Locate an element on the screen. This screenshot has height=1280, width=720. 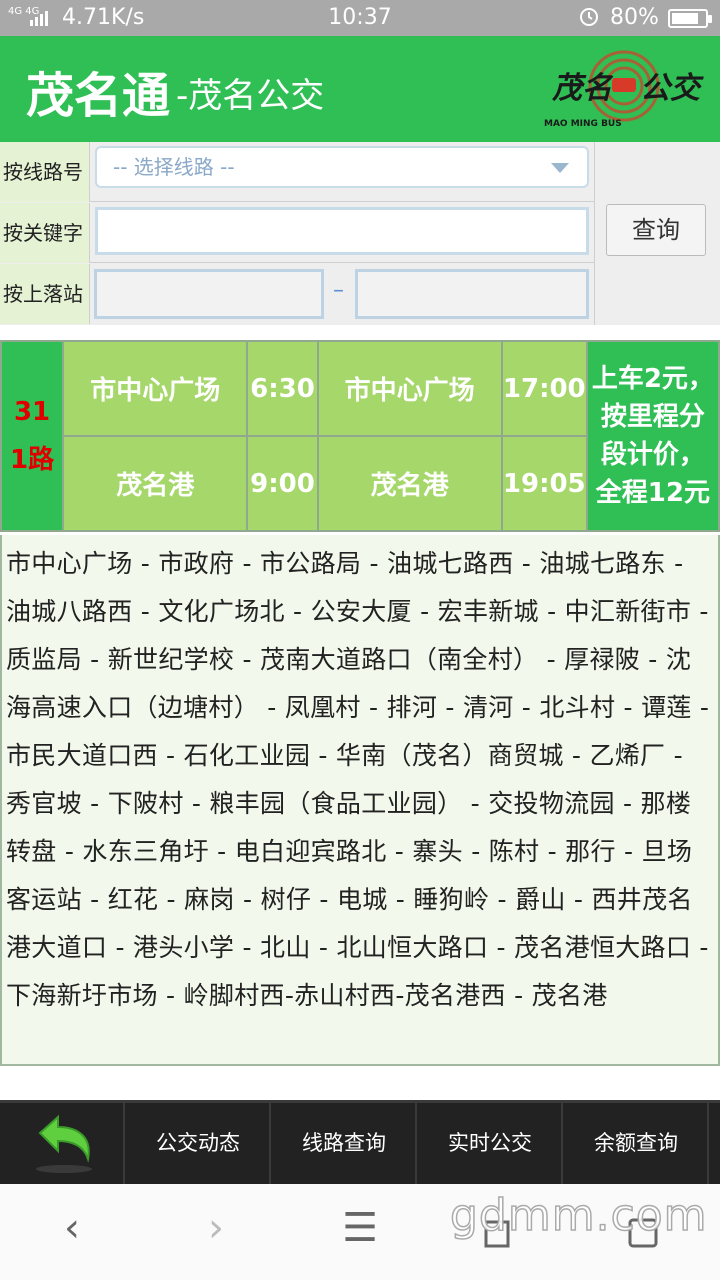
brand-title: 茂名通 is located at coordinates (98, 96).